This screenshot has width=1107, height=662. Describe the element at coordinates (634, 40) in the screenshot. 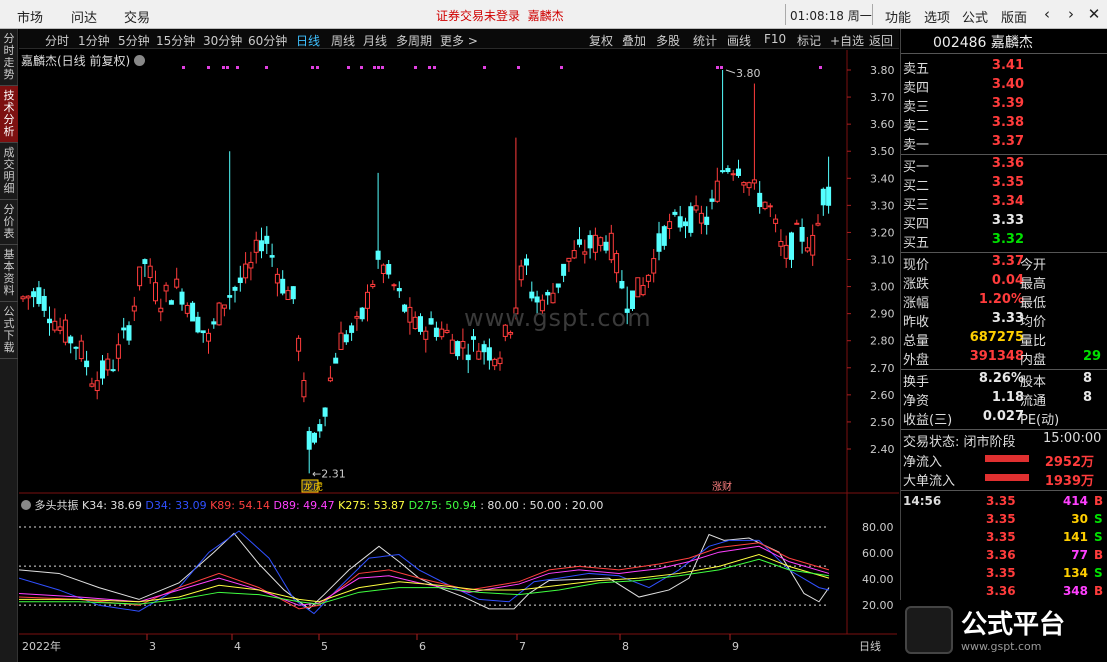

I see `tool-overlay: 叠加` at that location.